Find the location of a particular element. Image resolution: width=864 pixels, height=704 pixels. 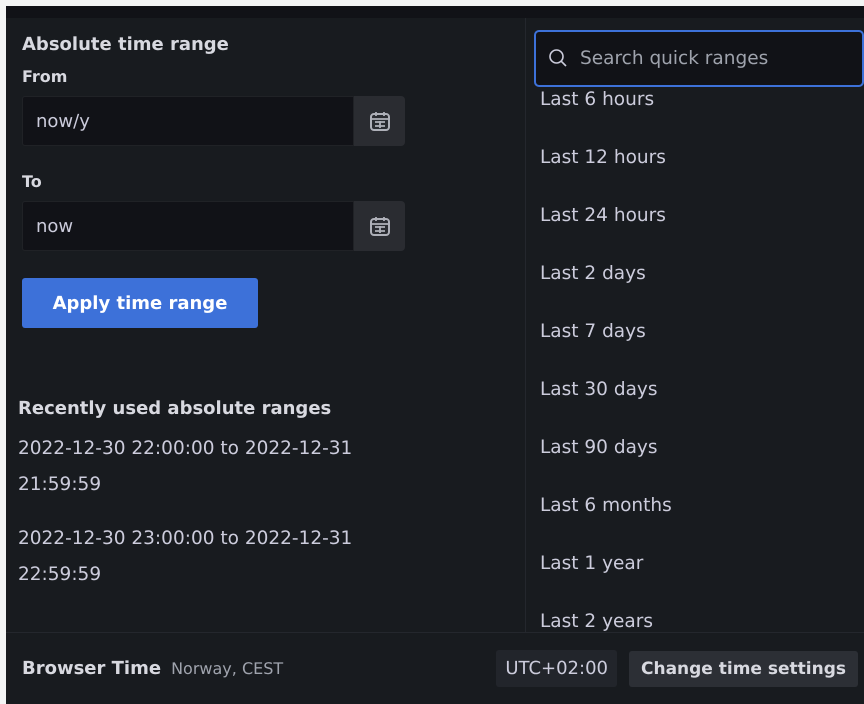

quick-range-item: Last 6 hours is located at coordinates (702, 110).